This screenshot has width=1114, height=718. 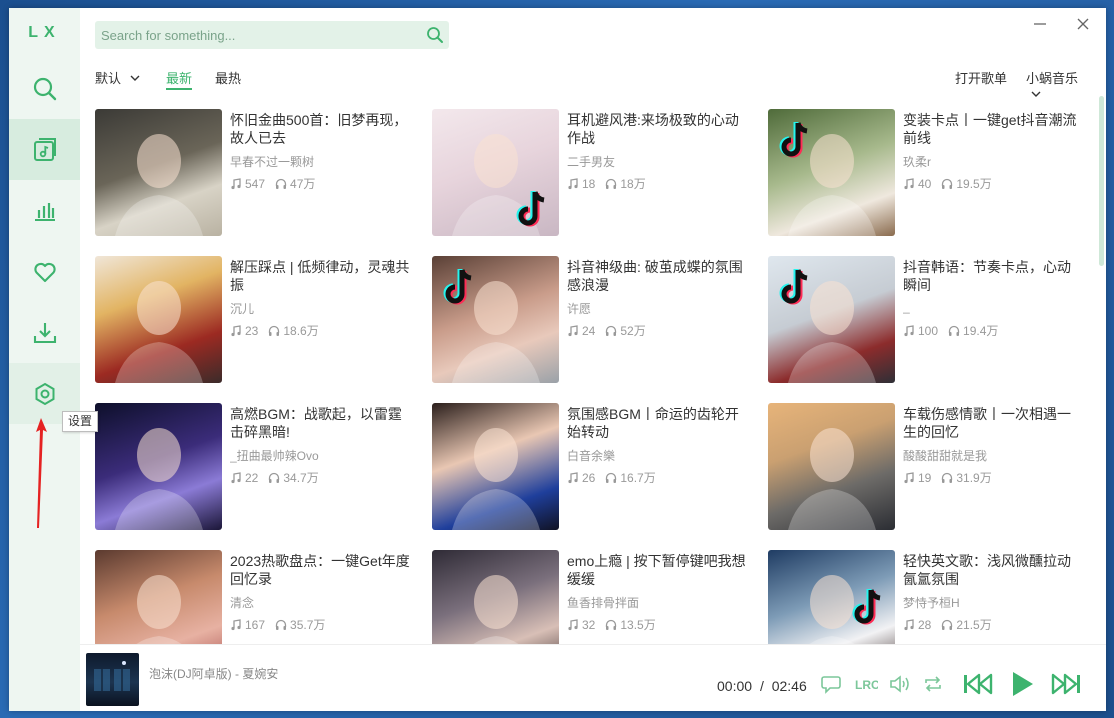 I want to click on playlist-card: 抖音神级曲: 破茧成蝶的氛围感浪漫 许愿 24 52万, so click(x=592, y=320).